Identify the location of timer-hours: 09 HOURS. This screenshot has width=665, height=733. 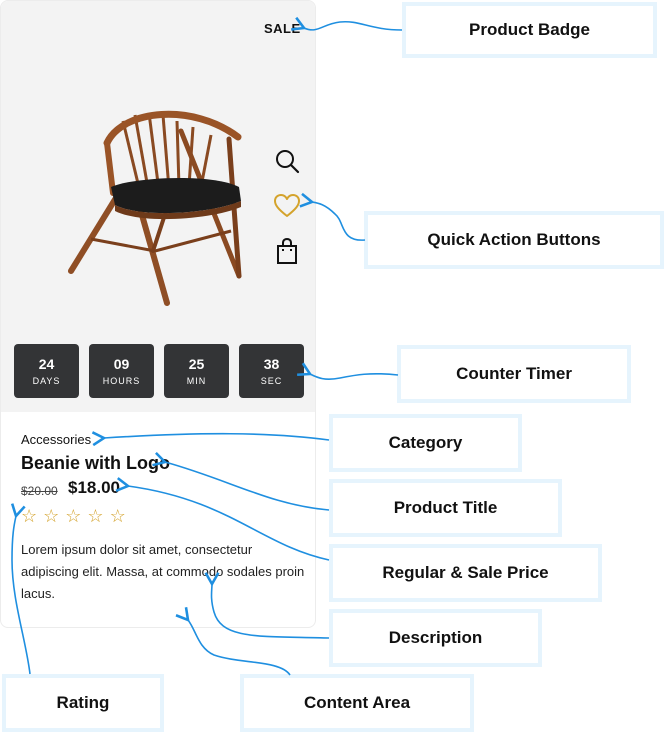
(121, 371).